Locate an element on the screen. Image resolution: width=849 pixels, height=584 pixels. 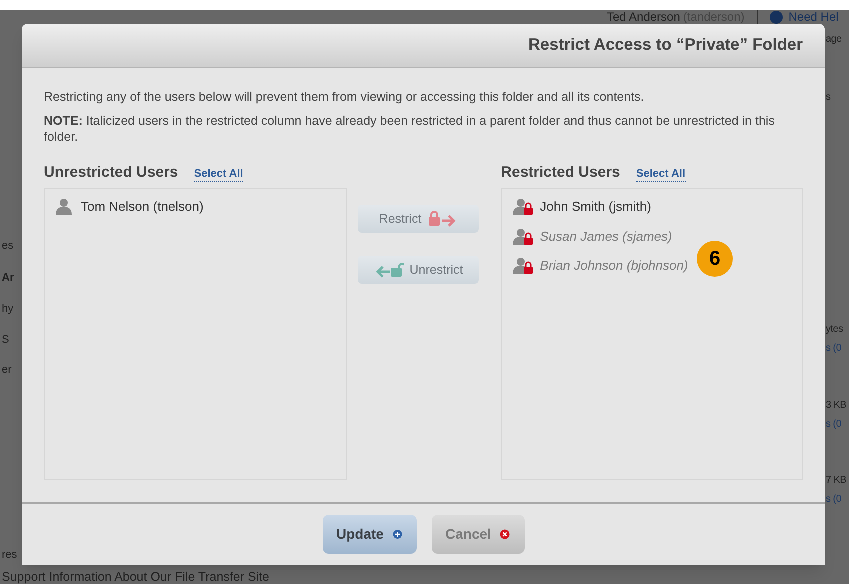
lock-arrow-icon is located at coordinates (443, 219).